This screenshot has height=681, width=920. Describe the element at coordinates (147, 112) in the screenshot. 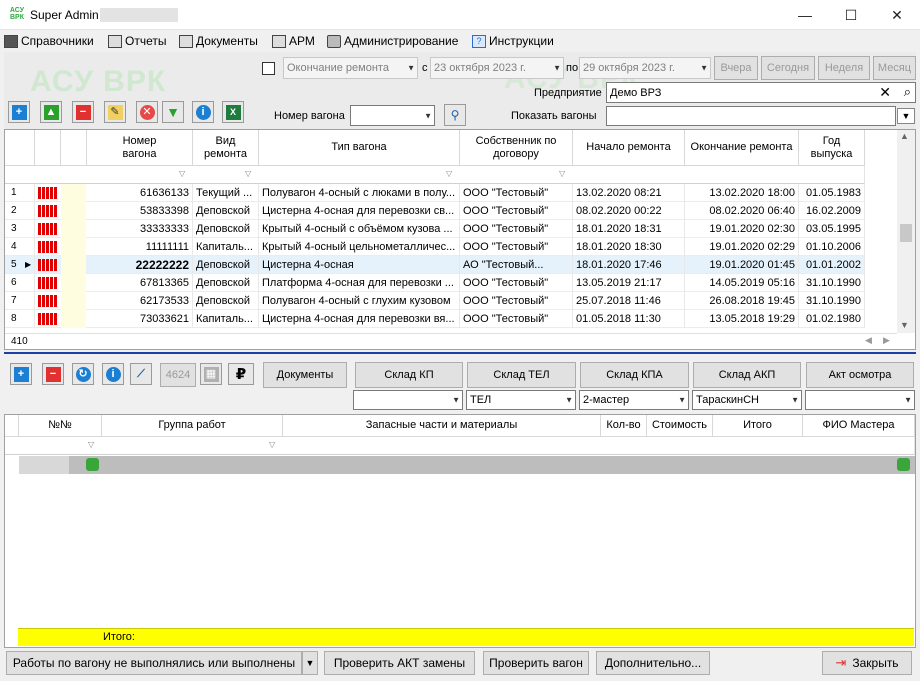

I see `cancel-button: ✕` at that location.